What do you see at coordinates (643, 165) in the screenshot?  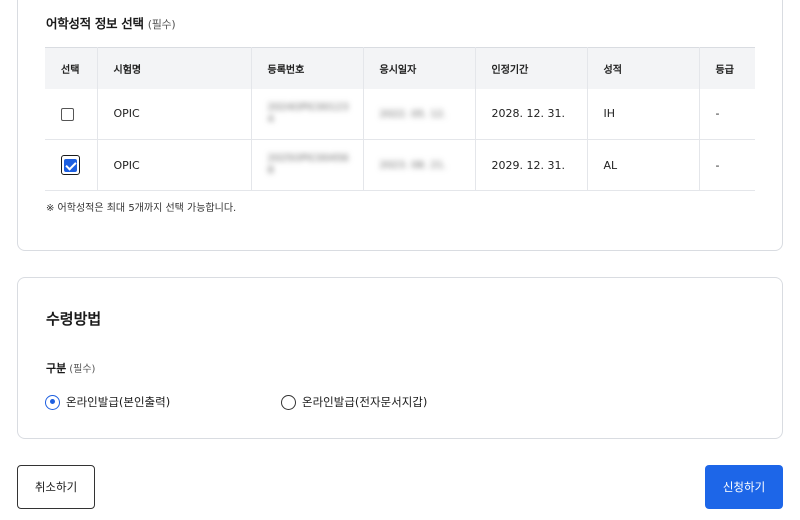 I see `score-cell: AL` at bounding box center [643, 165].